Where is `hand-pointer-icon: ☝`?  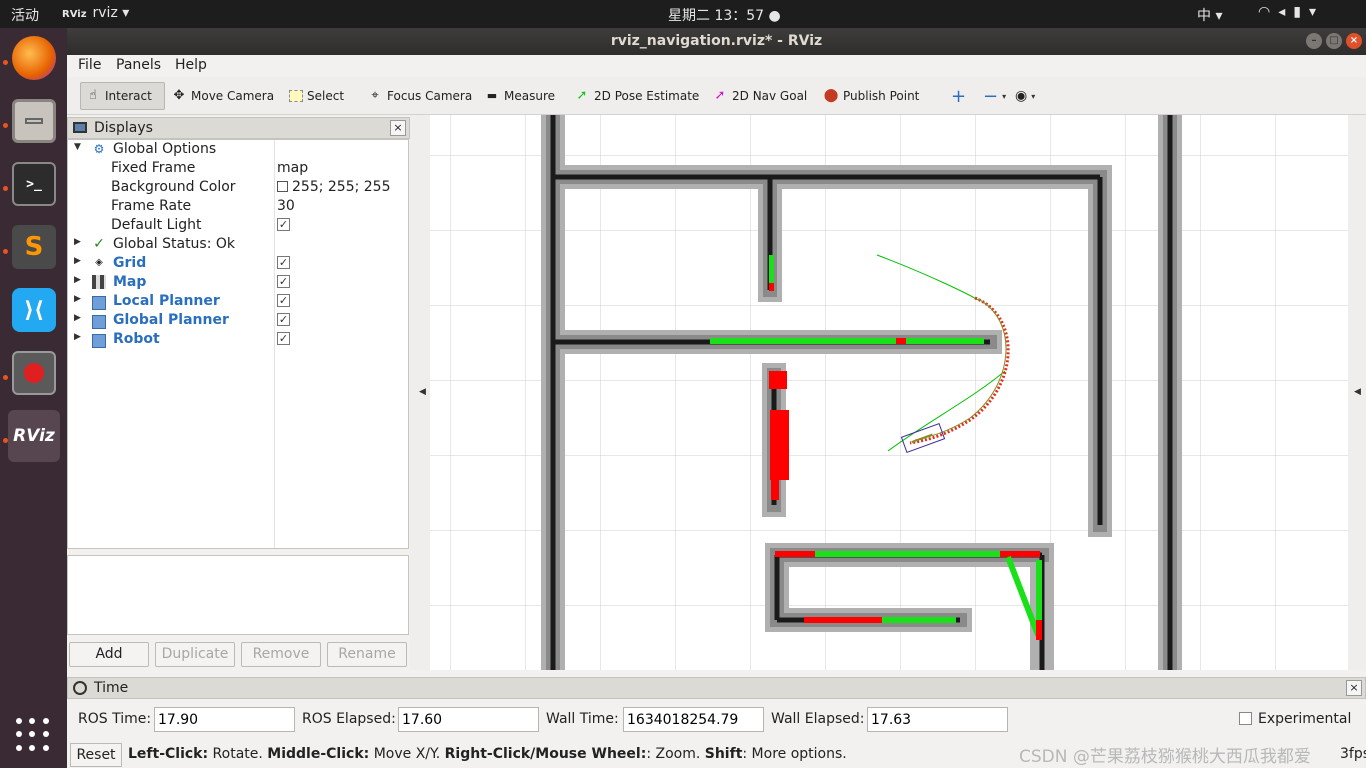 hand-pointer-icon: ☝ is located at coordinates (93, 95).